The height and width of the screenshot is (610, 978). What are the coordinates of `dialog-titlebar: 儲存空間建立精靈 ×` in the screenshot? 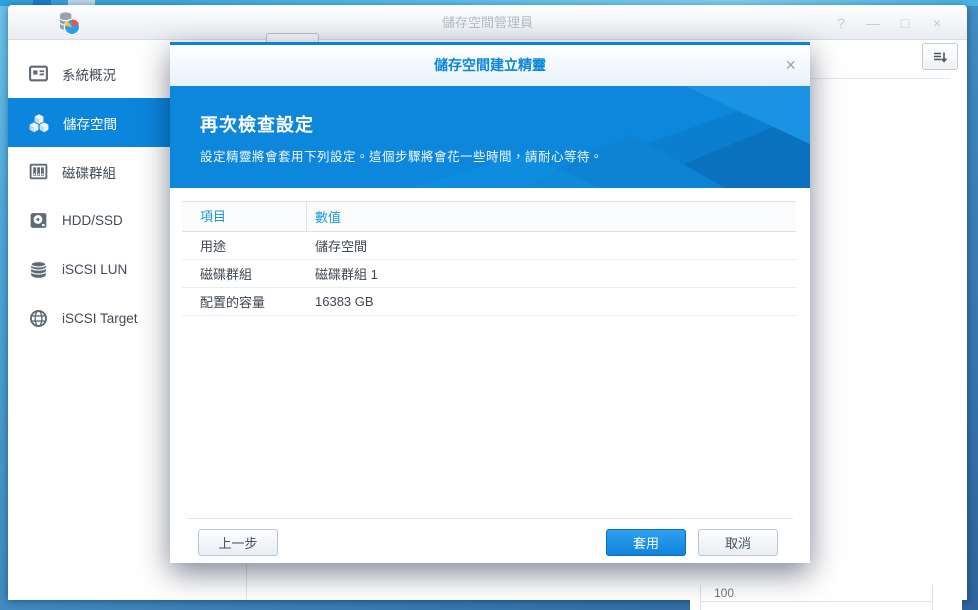 It's located at (490, 65).